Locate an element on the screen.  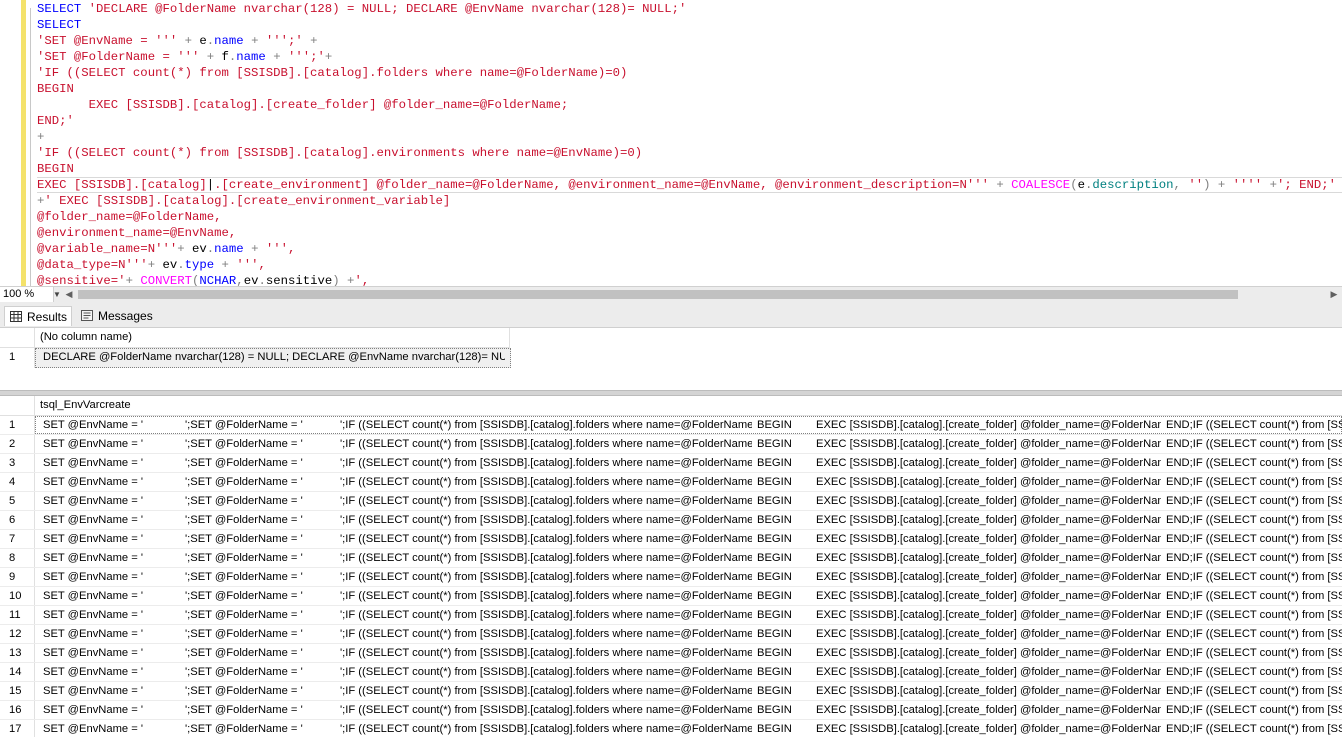
row-number: 17 is located at coordinates (17, 728).